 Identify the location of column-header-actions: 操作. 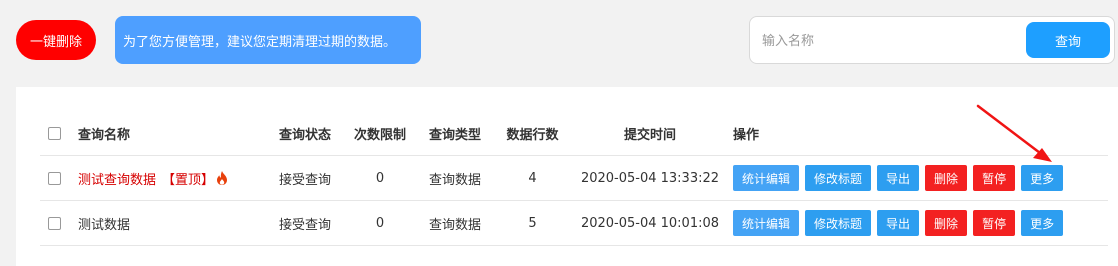
(746, 135).